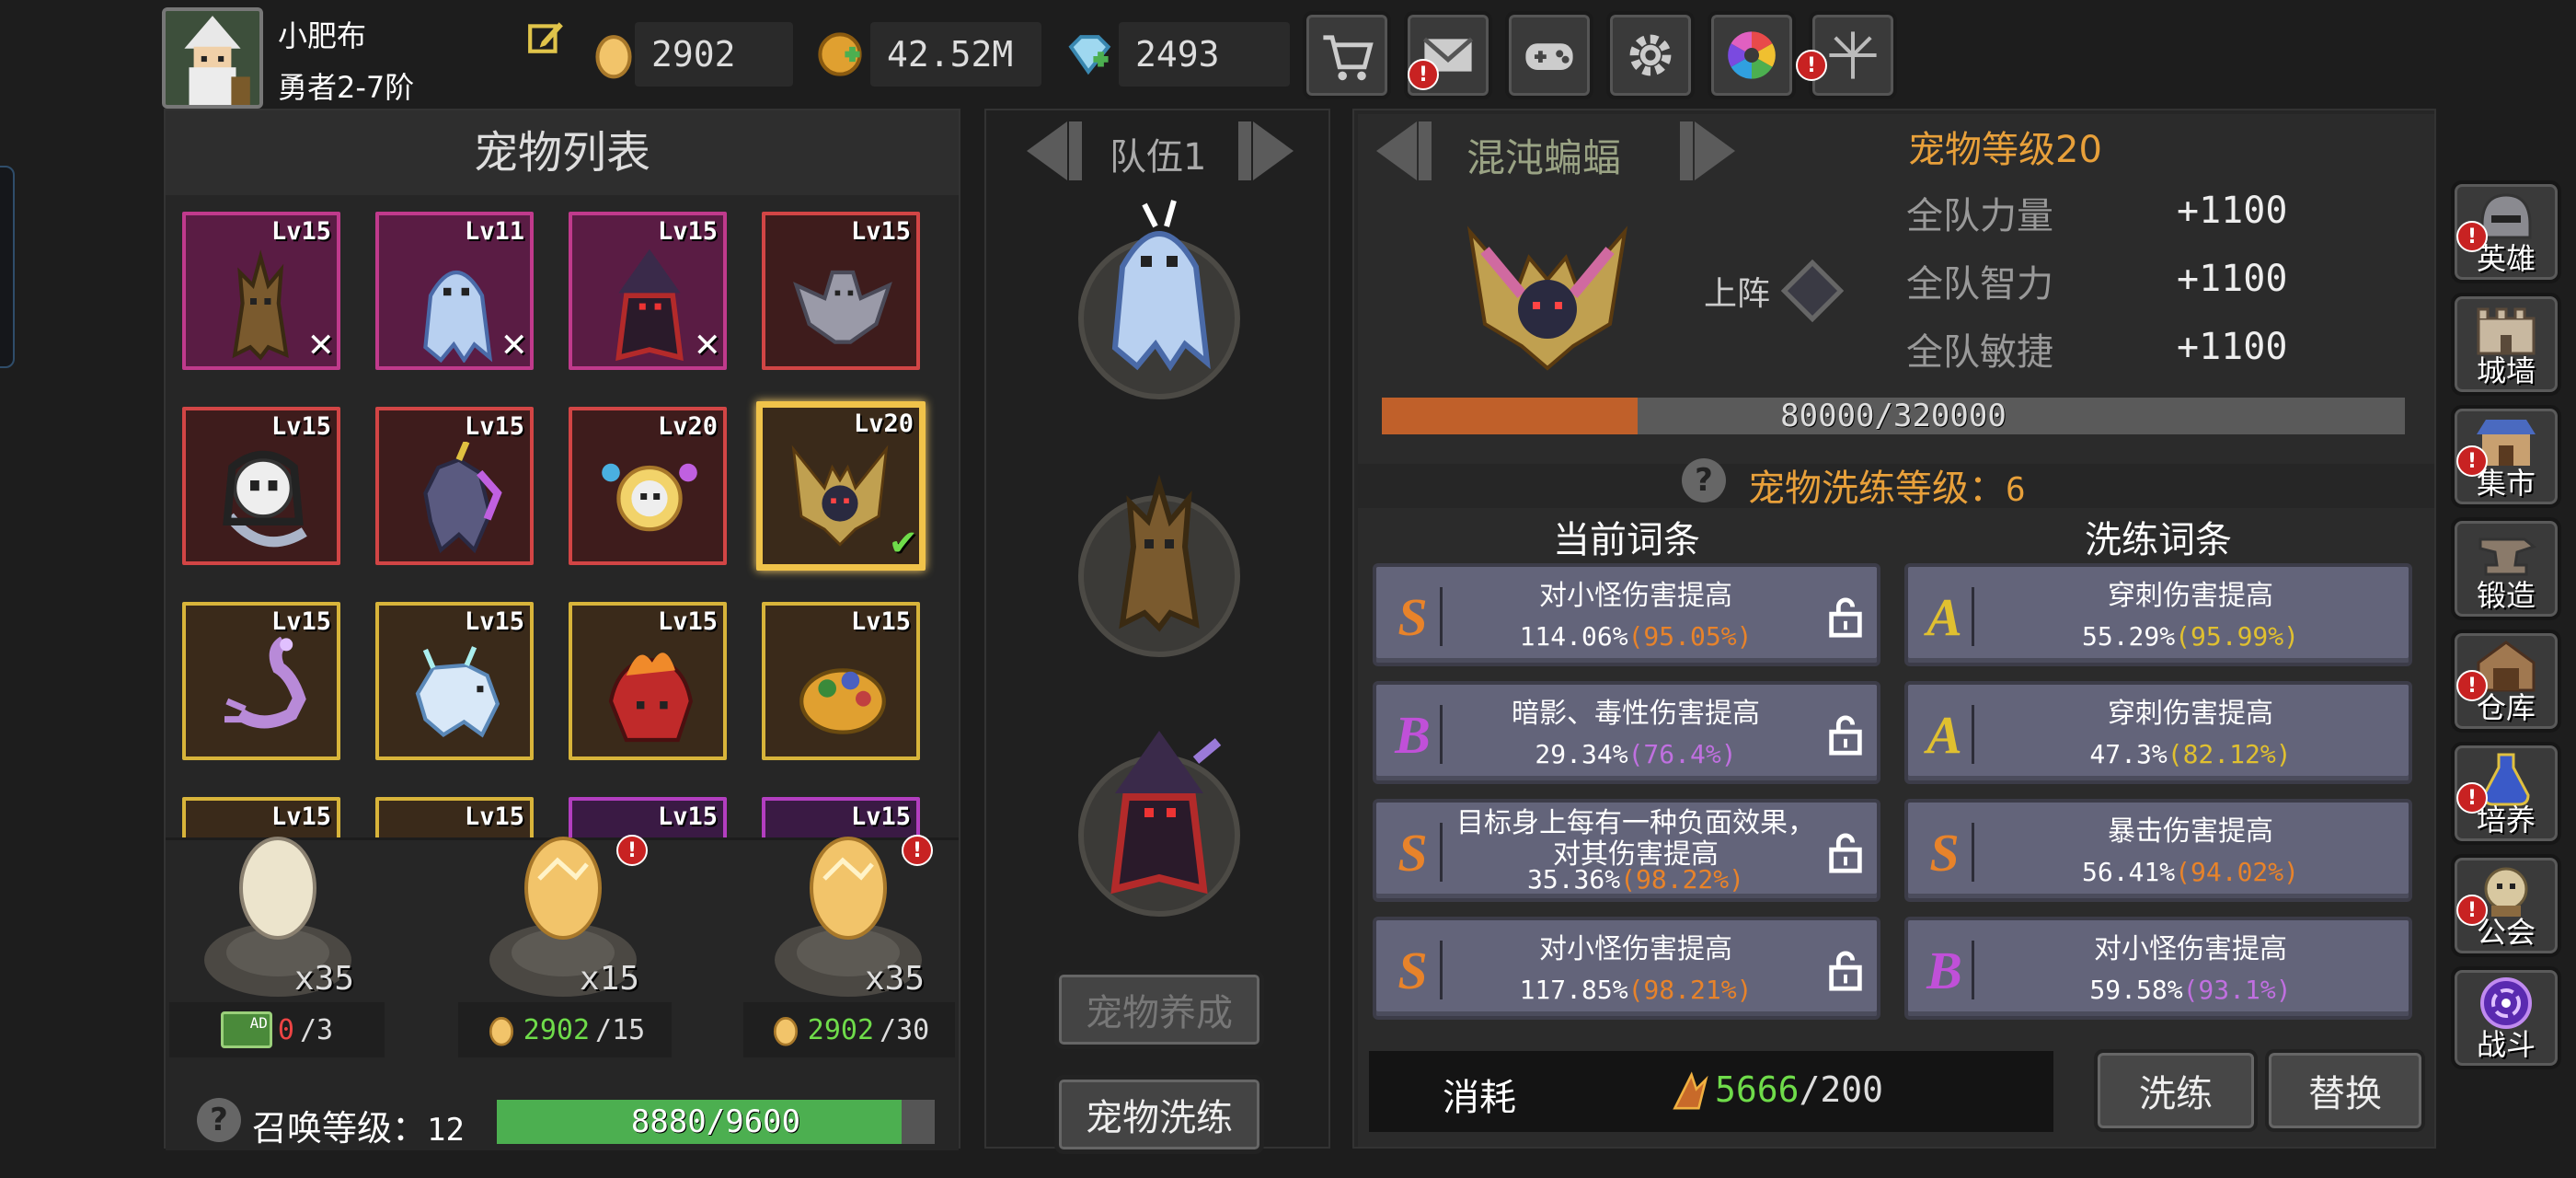 This screenshot has width=2576, height=1178. I want to click on sidebar-warehouse-button: 仓库!, so click(2506, 681).